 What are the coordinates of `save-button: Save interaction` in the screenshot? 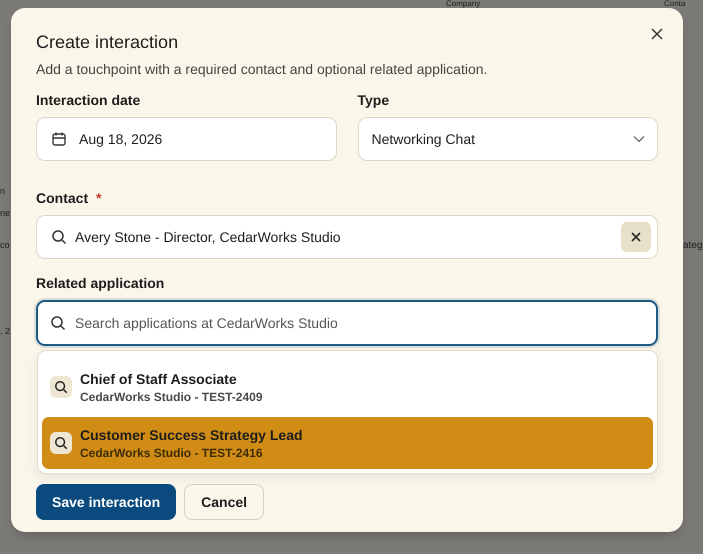 It's located at (106, 502).